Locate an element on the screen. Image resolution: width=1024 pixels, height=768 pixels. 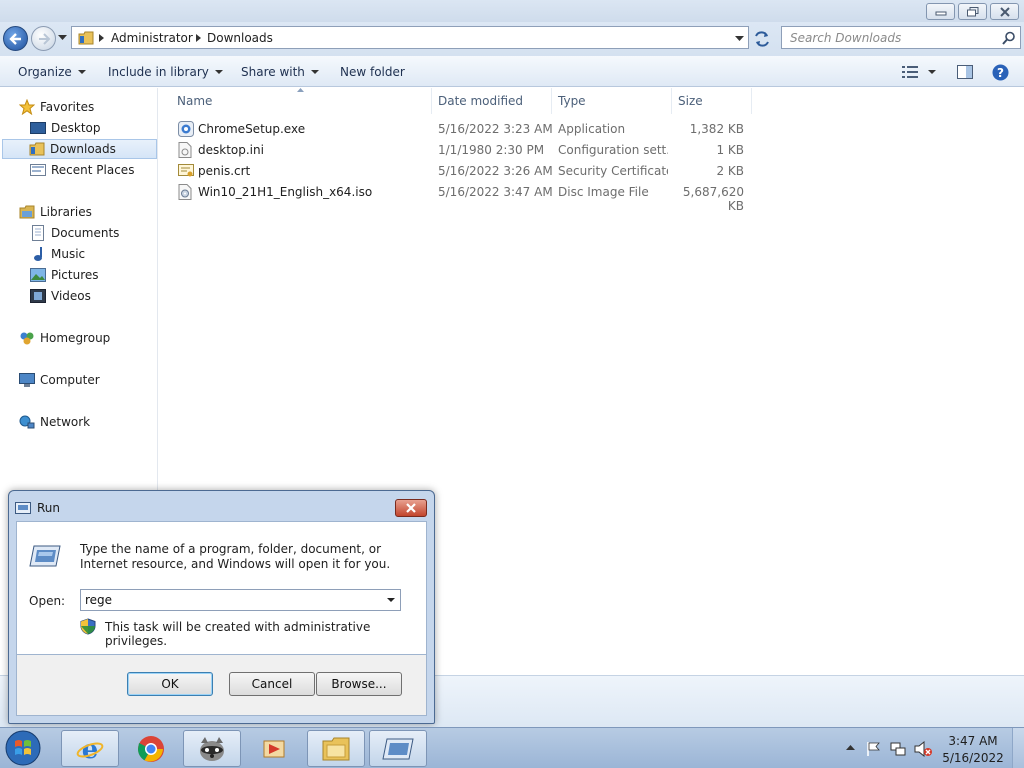
nav-libraries-label: Libraries is located at coordinates (66, 212).